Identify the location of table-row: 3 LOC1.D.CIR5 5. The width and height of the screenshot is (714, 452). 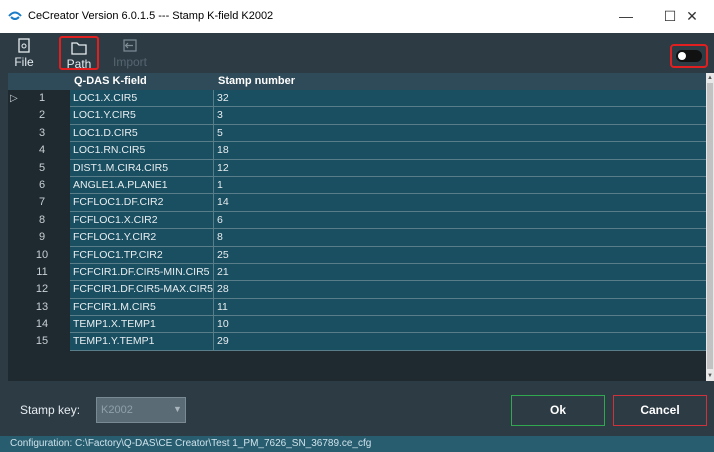
(357, 133).